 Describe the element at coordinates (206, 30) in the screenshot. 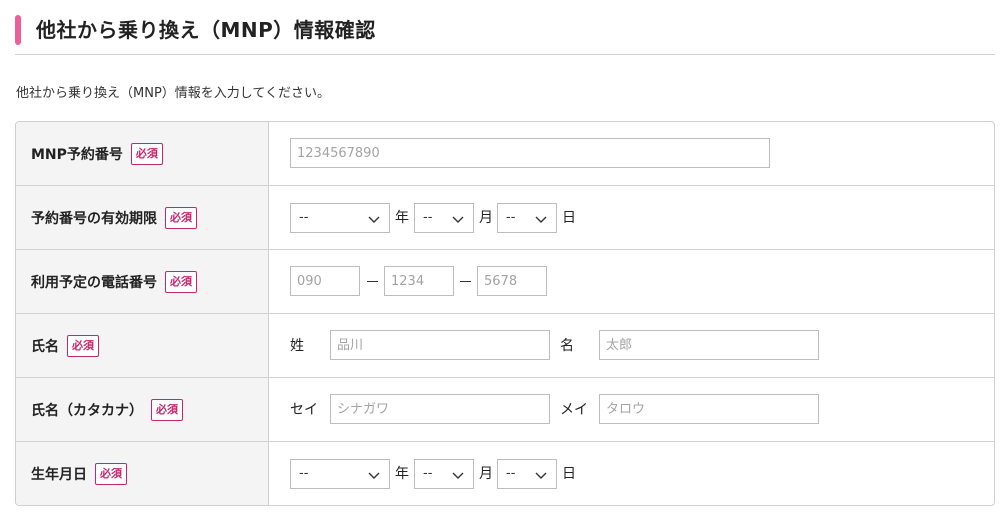

I see `page-title: 他社から乗り換え（MNP）情報確認` at that location.